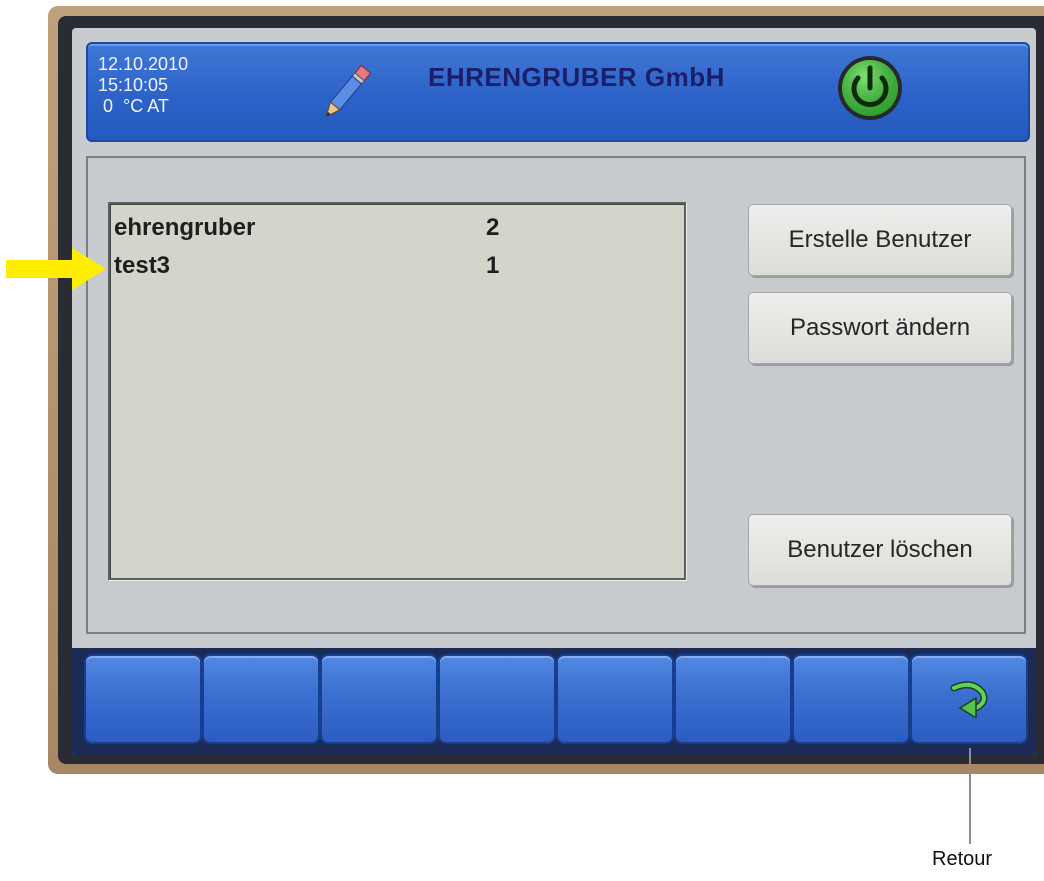  Describe the element at coordinates (394, 229) in the screenshot. I see `user-row: ehrengruber 2` at that location.